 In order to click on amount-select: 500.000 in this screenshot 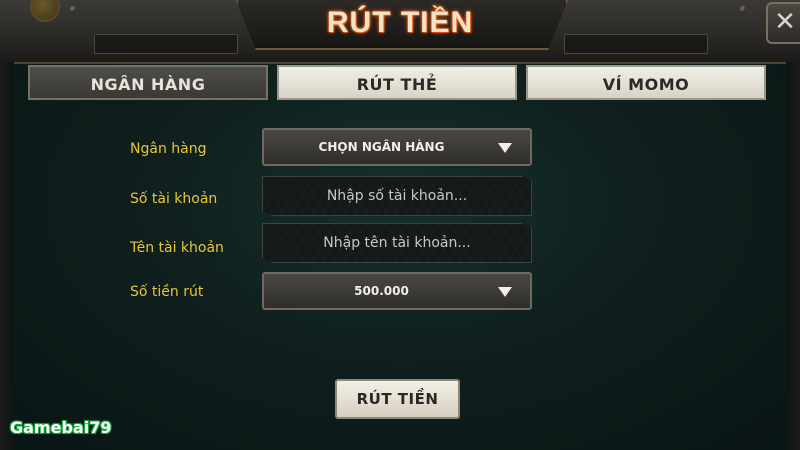, I will do `click(397, 291)`.